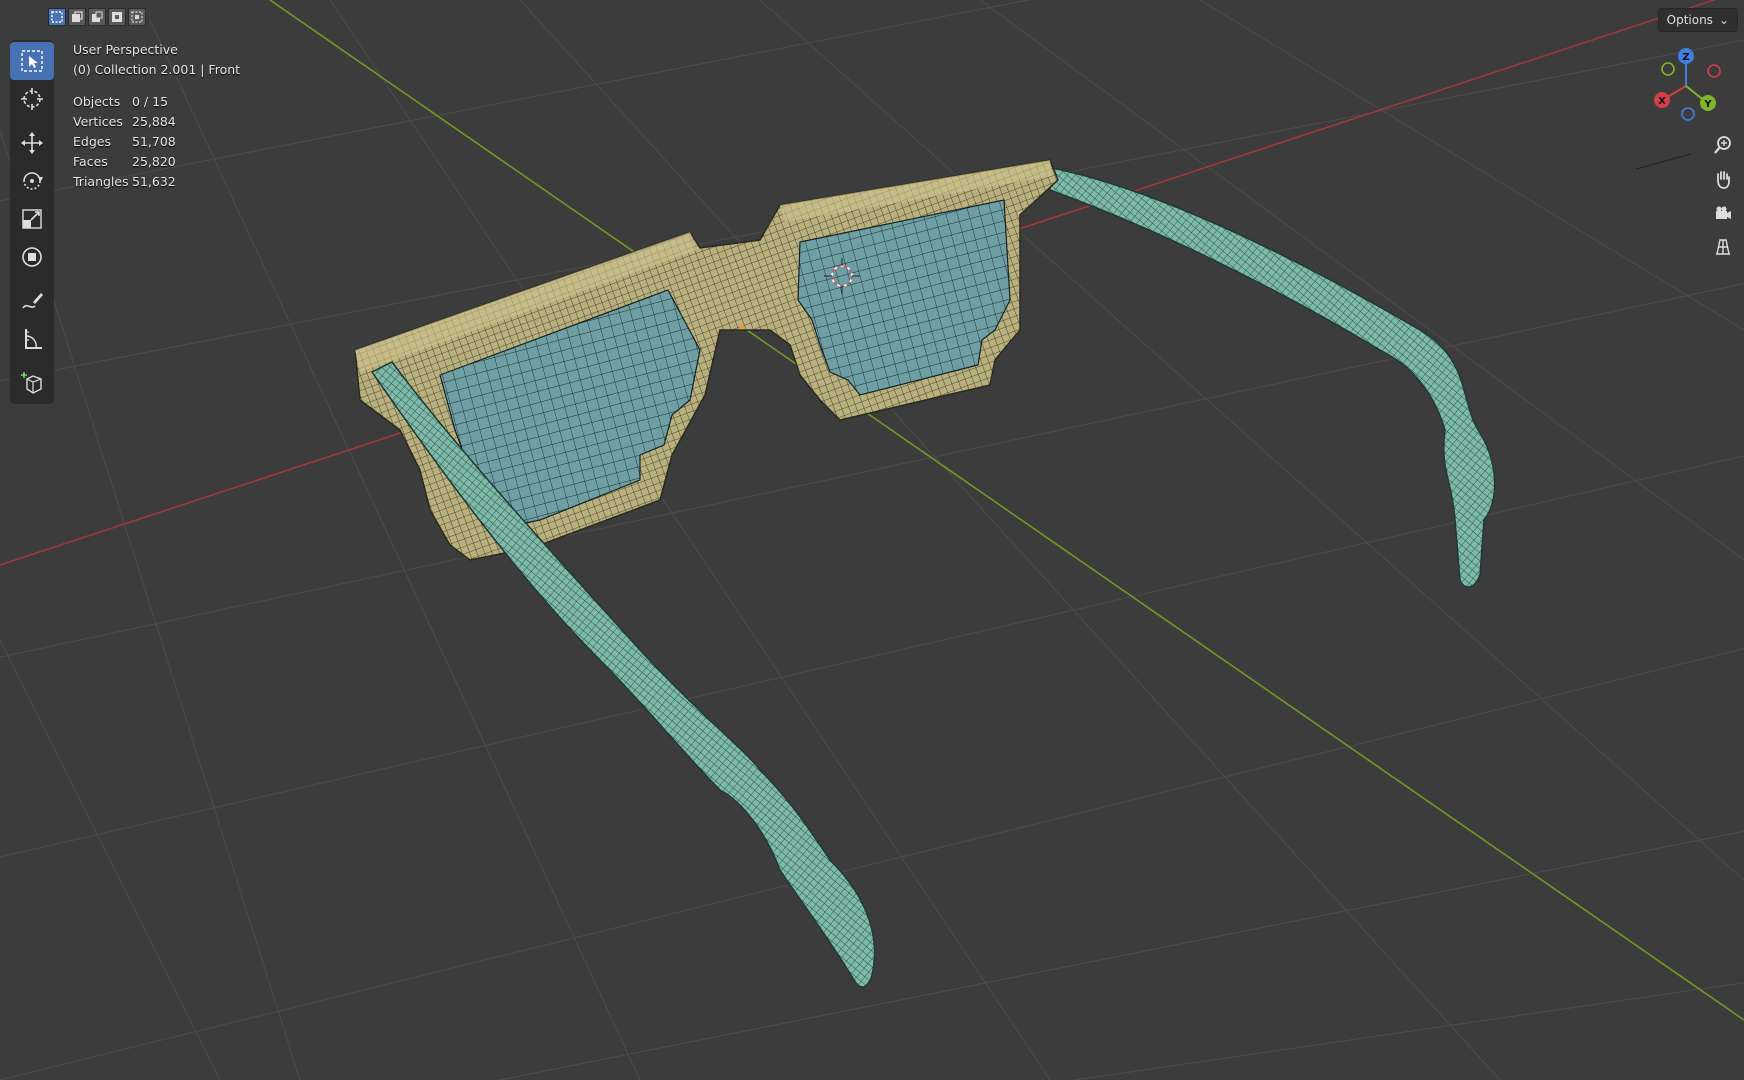 The width and height of the screenshot is (1744, 1080). Describe the element at coordinates (1714, 71) in the screenshot. I see `neg-x-handle` at that location.